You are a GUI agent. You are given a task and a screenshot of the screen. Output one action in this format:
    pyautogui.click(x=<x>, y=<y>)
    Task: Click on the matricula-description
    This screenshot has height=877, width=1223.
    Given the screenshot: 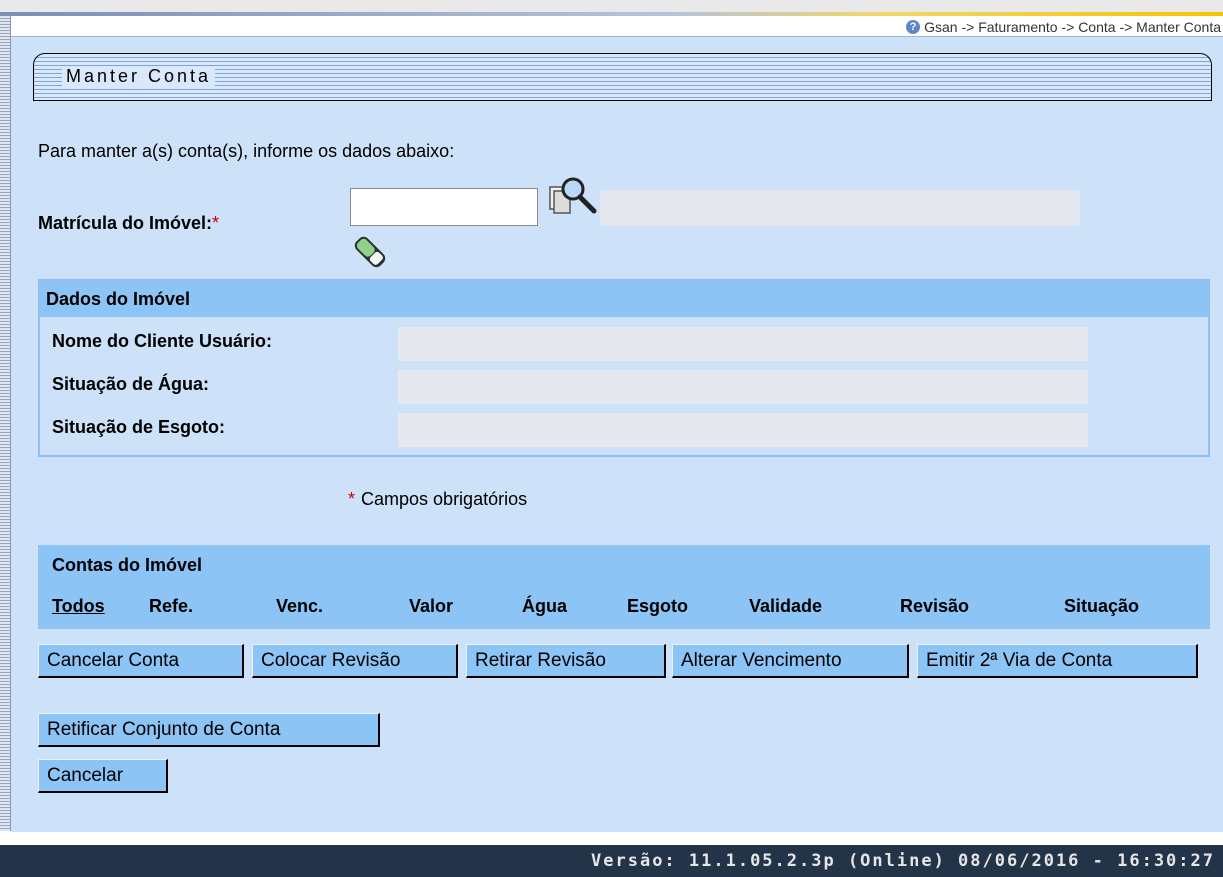 What is the action you would take?
    pyautogui.click(x=840, y=208)
    